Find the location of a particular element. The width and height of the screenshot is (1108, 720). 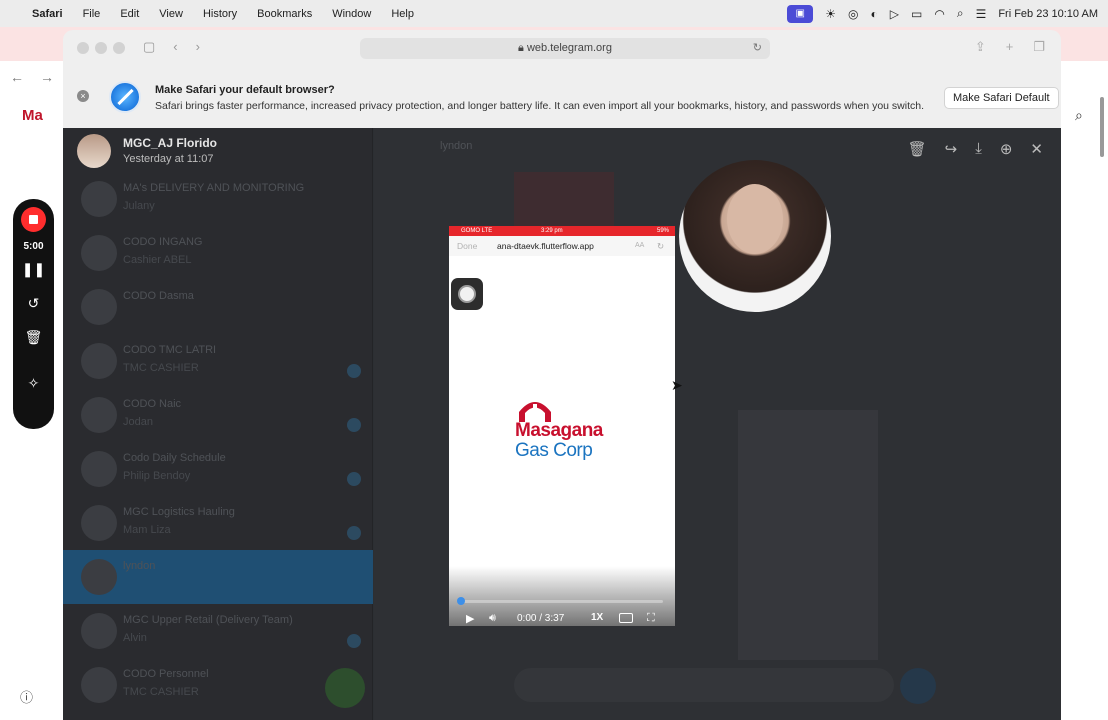

video-controls-overlay: ▶ 🔊︎ 0:00 / 3:37 1X ⛶ is located at coordinates (562, 596).